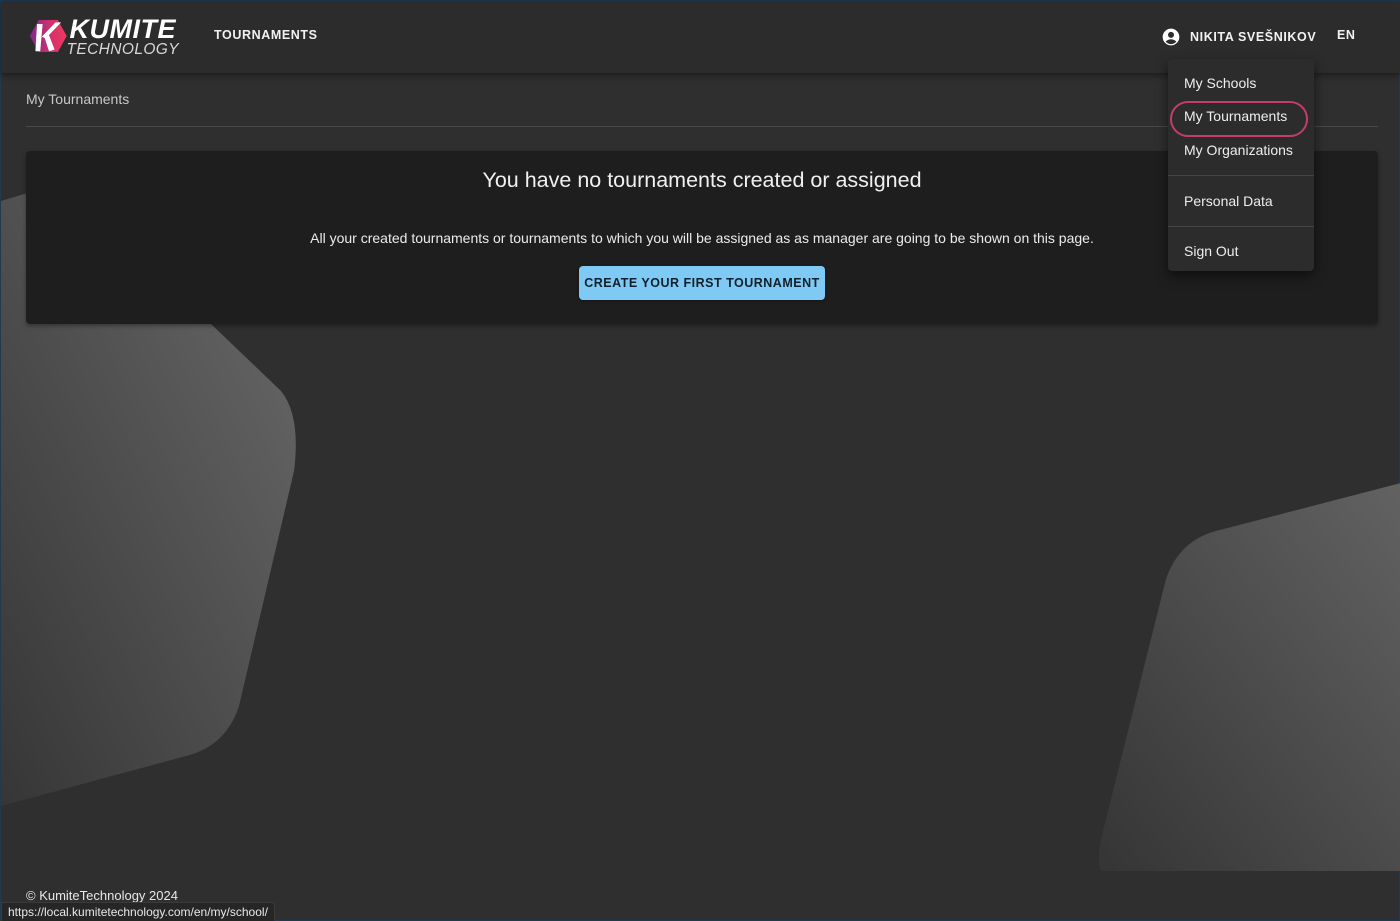 This screenshot has height=921, width=1400. What do you see at coordinates (1241, 252) in the screenshot?
I see `menu-item-sign-out: Sign Out` at bounding box center [1241, 252].